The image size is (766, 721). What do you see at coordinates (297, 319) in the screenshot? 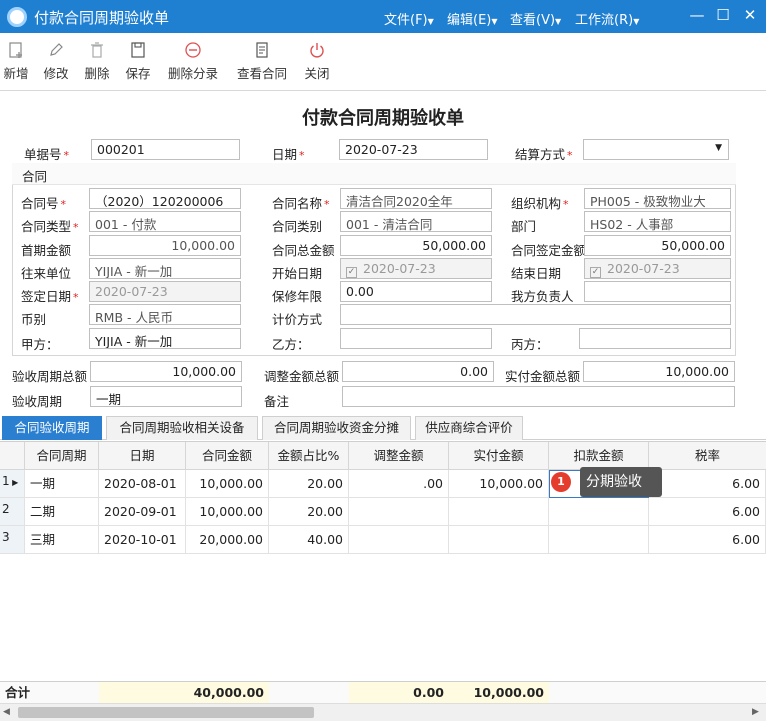
I see `pricing-label: 计价方式` at bounding box center [297, 319].